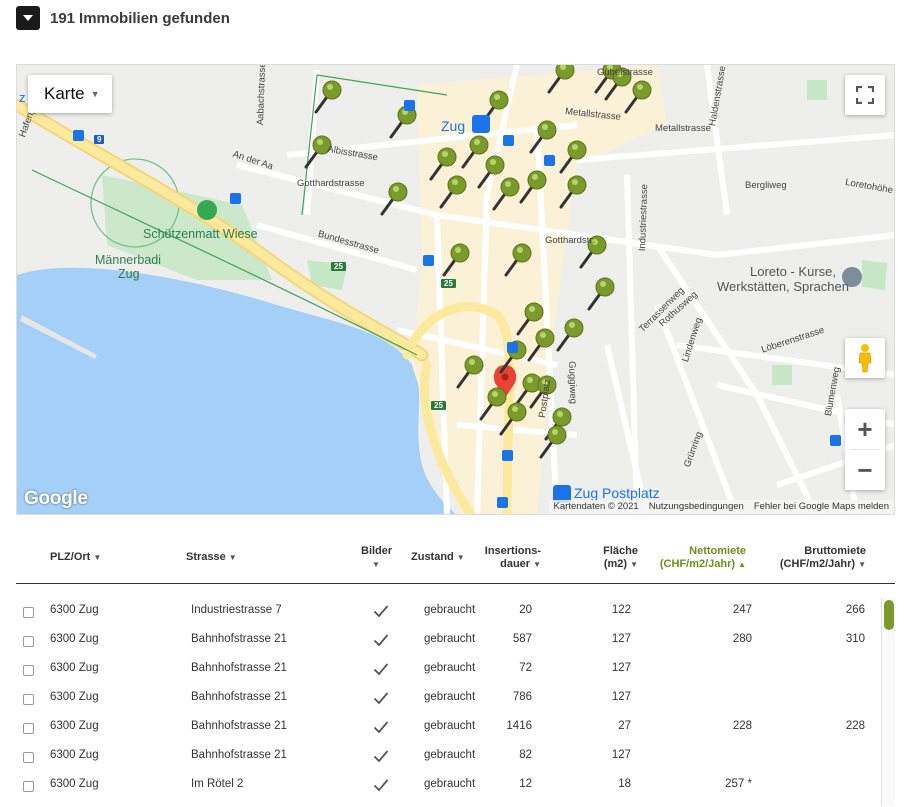  I want to click on terms-link: Nutzungsbedingungen, so click(696, 507).